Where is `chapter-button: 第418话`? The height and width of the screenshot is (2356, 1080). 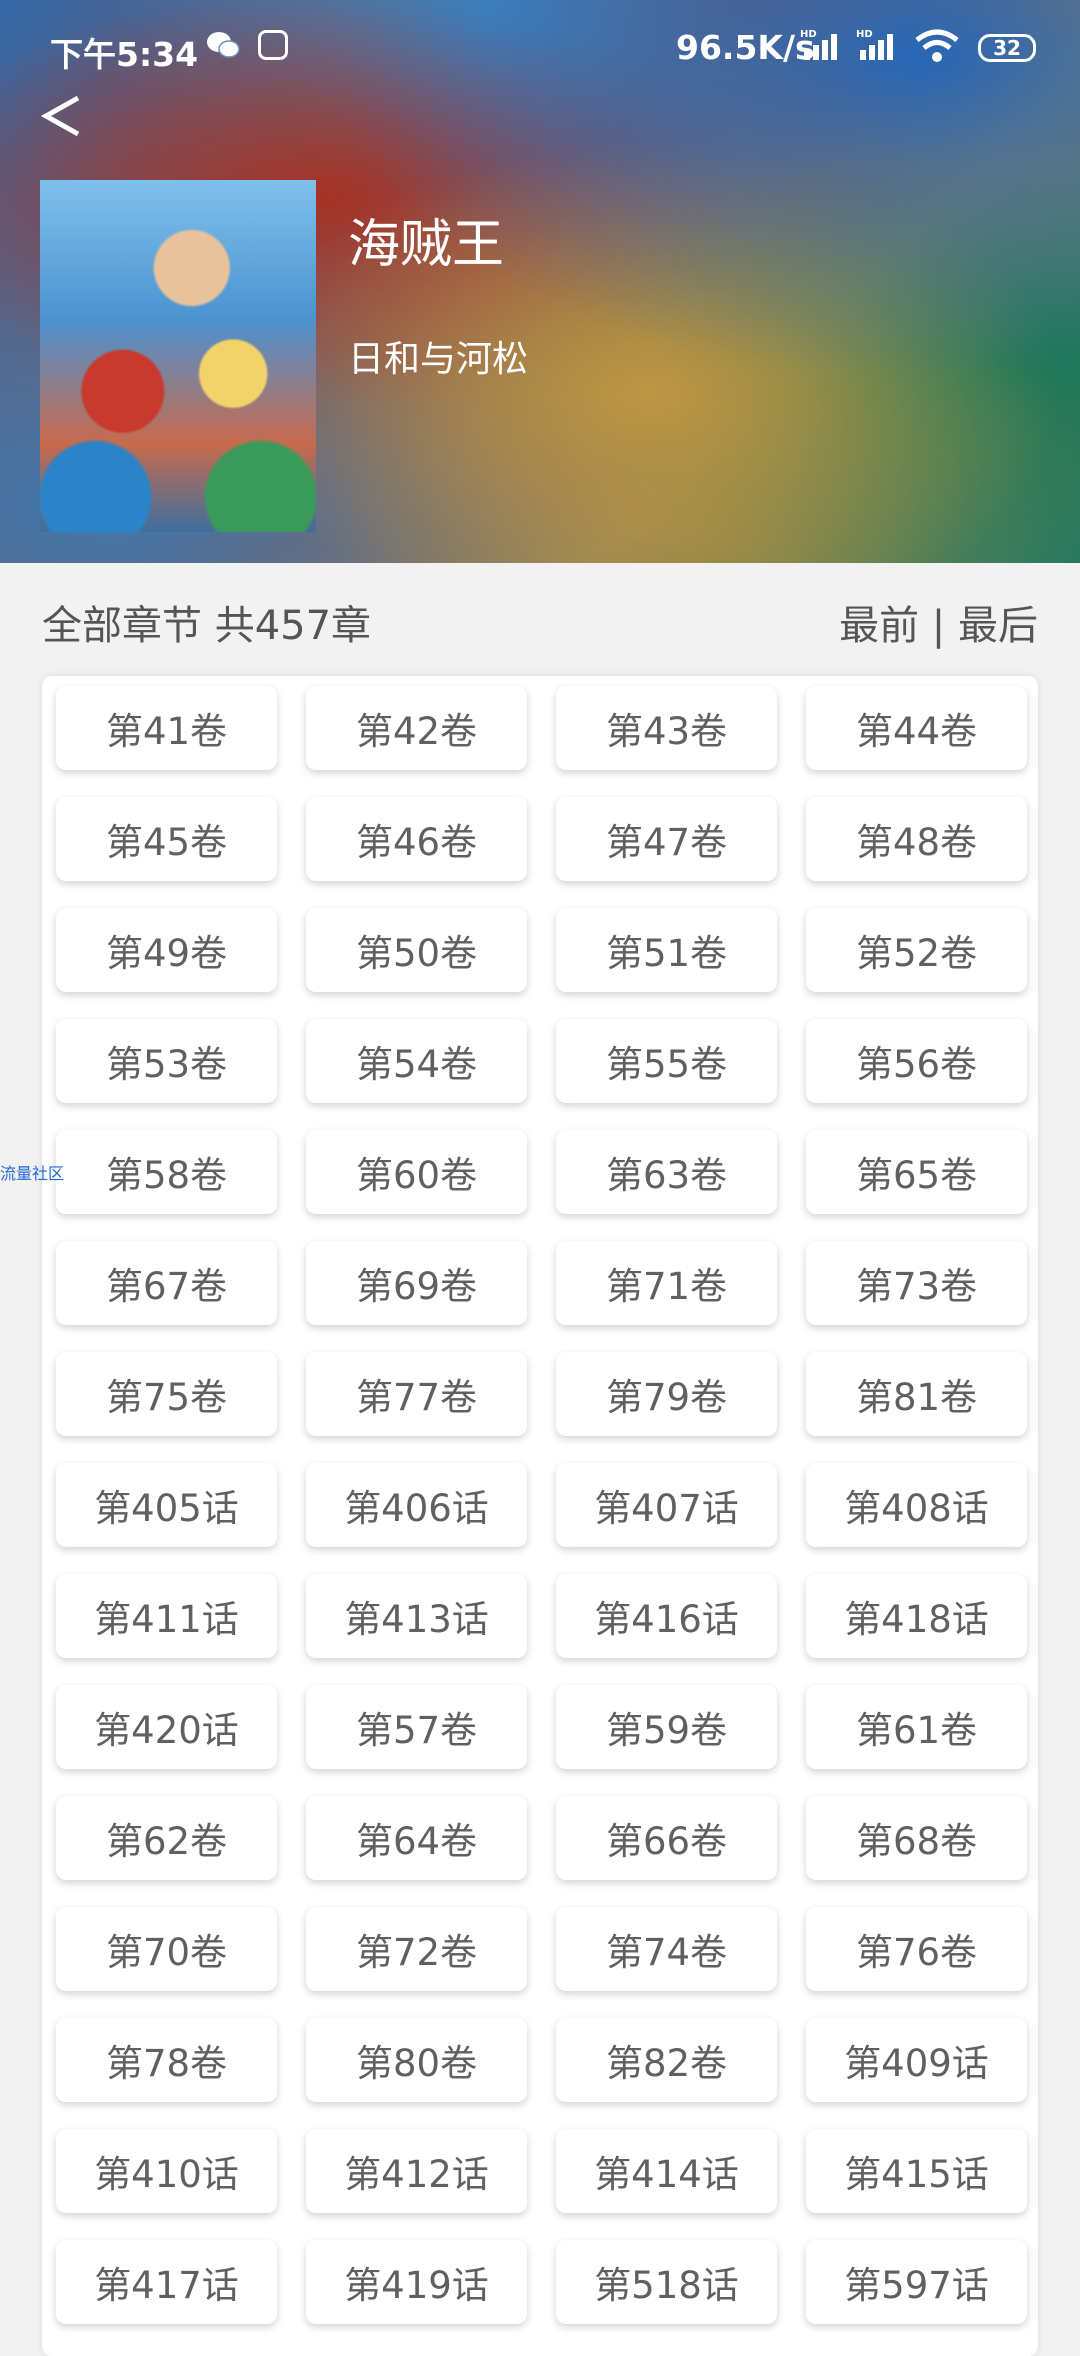 chapter-button: 第418话 is located at coordinates (916, 1616).